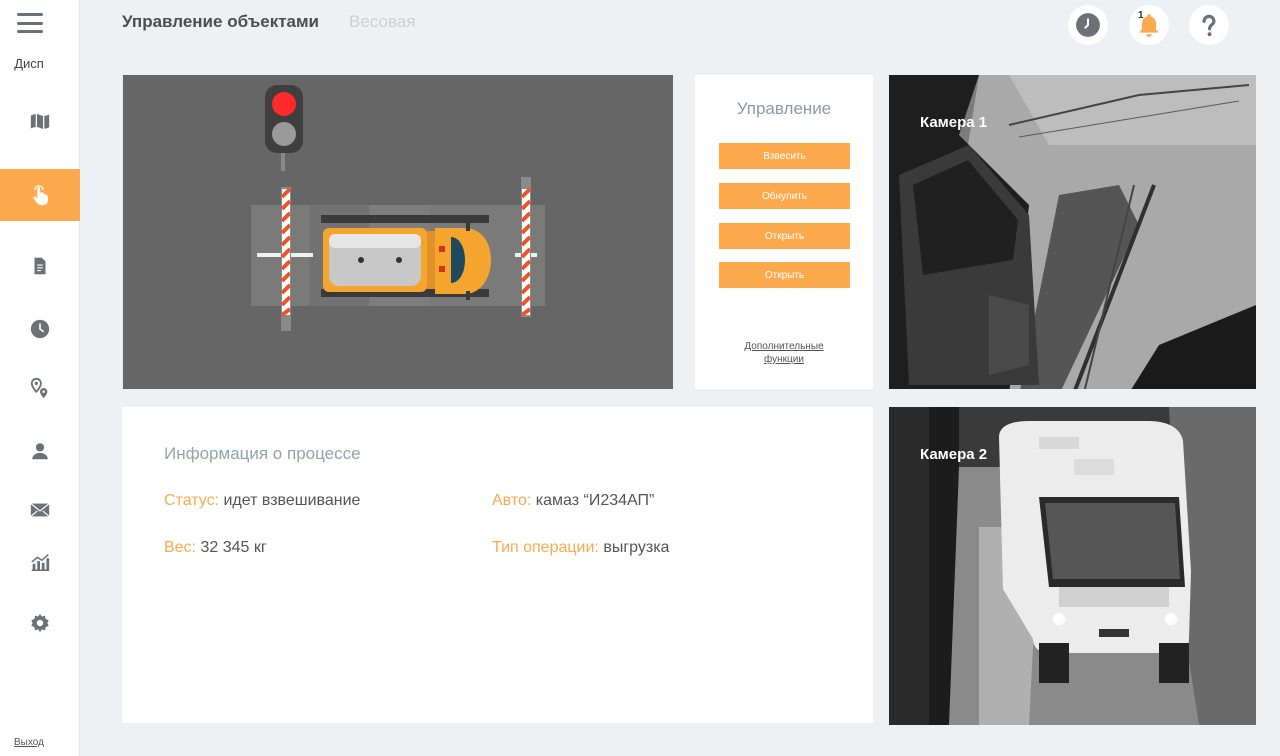  What do you see at coordinates (784, 236) in the screenshot?
I see `open-button-1: Открыть` at bounding box center [784, 236].